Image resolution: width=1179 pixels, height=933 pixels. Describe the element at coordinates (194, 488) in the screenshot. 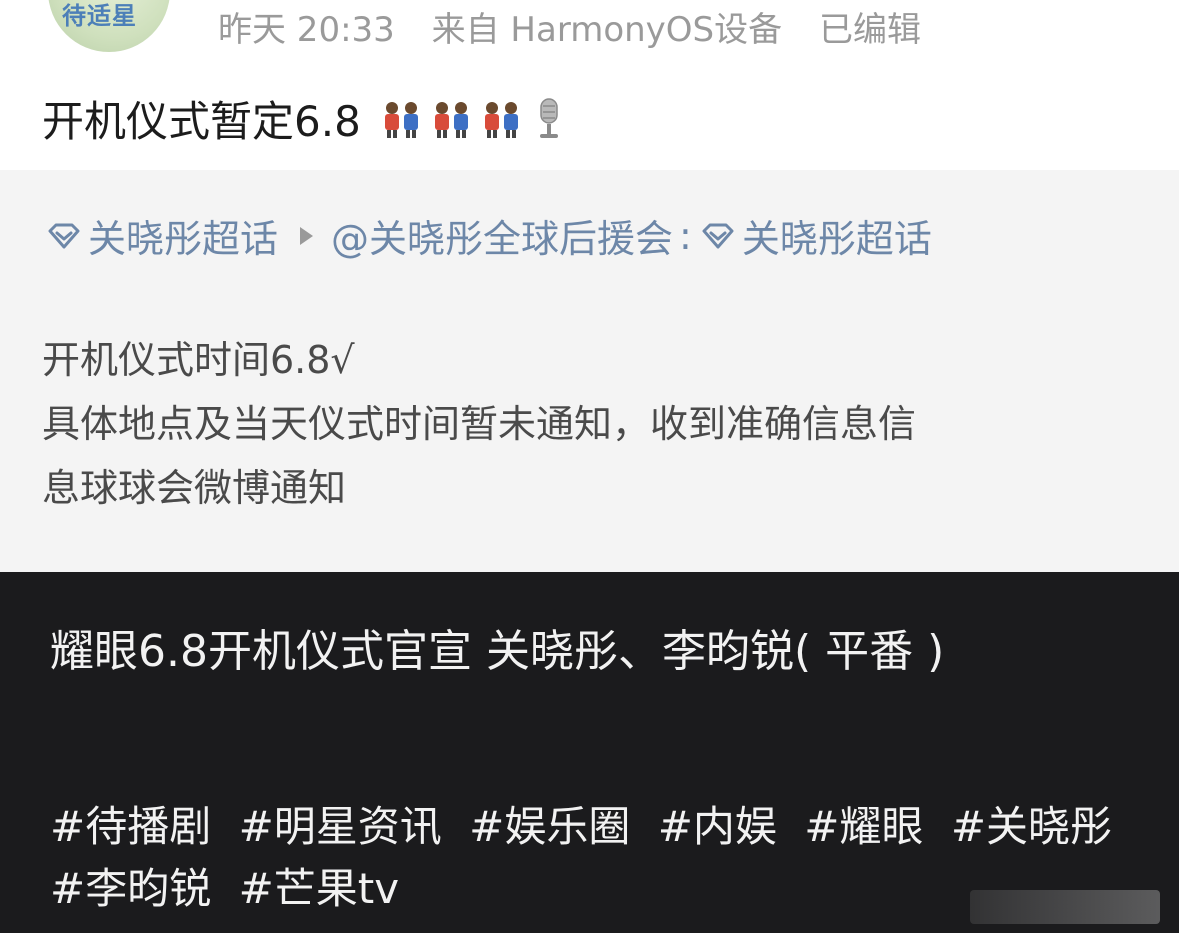

I see `repost-line: 息球球会微博通知` at that location.